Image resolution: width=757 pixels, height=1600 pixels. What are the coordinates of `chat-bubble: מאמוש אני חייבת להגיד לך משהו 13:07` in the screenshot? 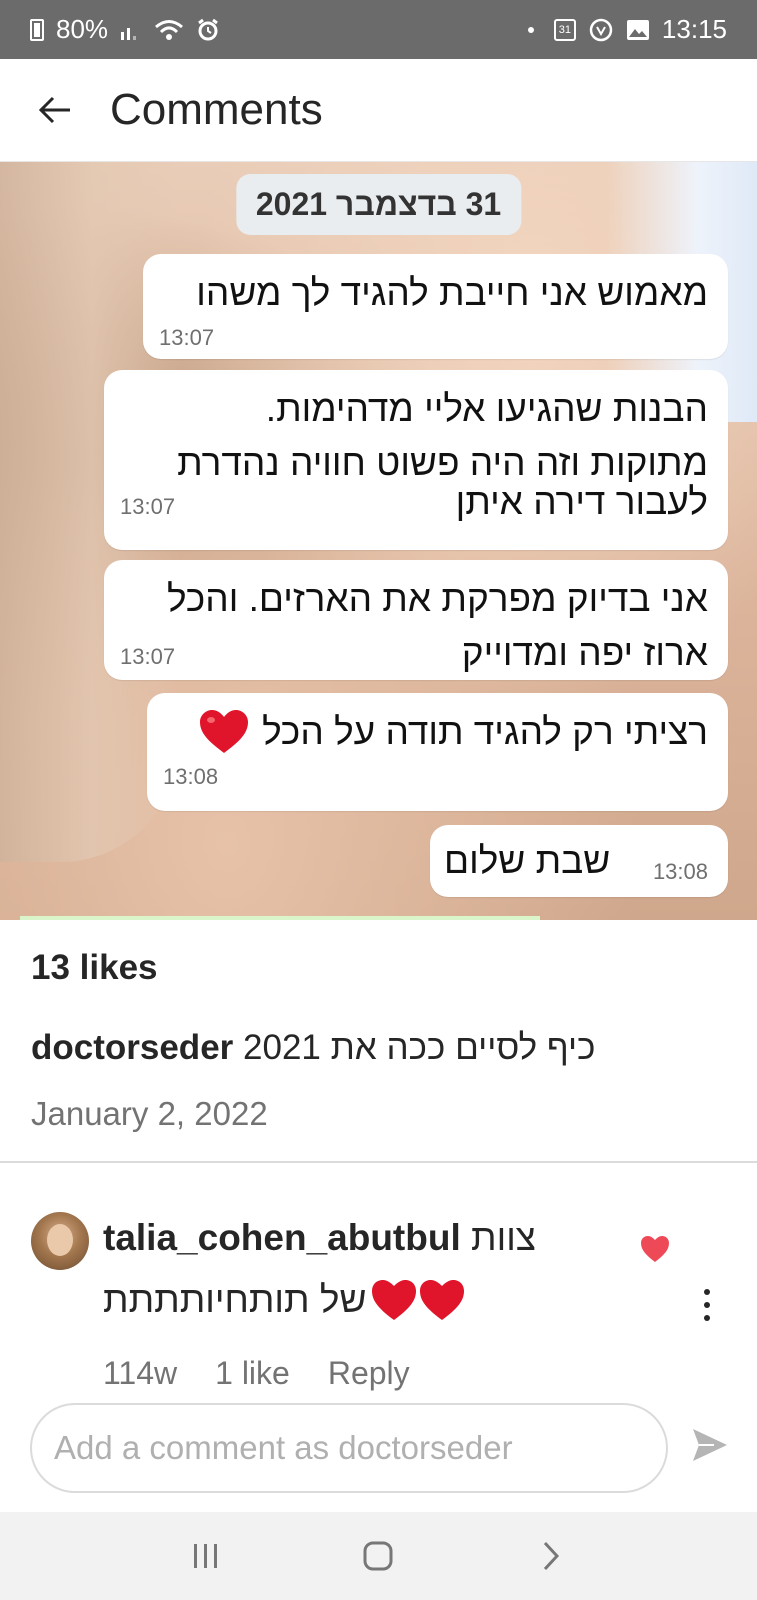 It's located at (435, 306).